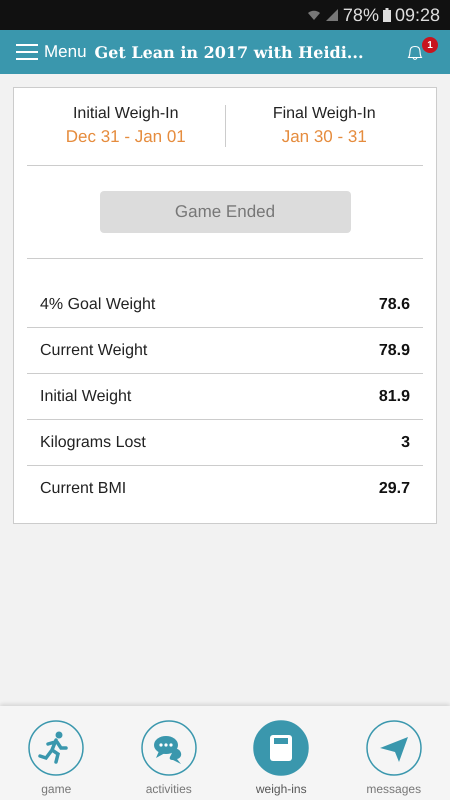  I want to click on menu-icon, so click(27, 52).